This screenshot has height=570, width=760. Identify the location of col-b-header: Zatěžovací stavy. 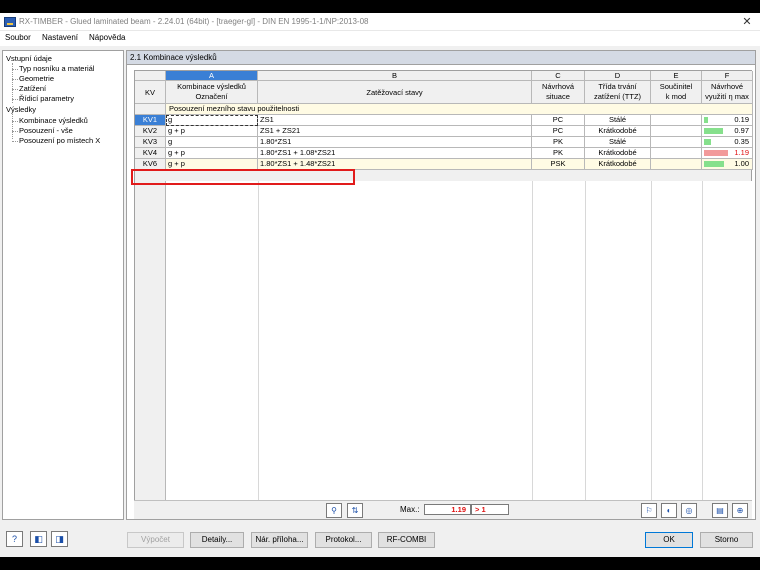
(395, 92).